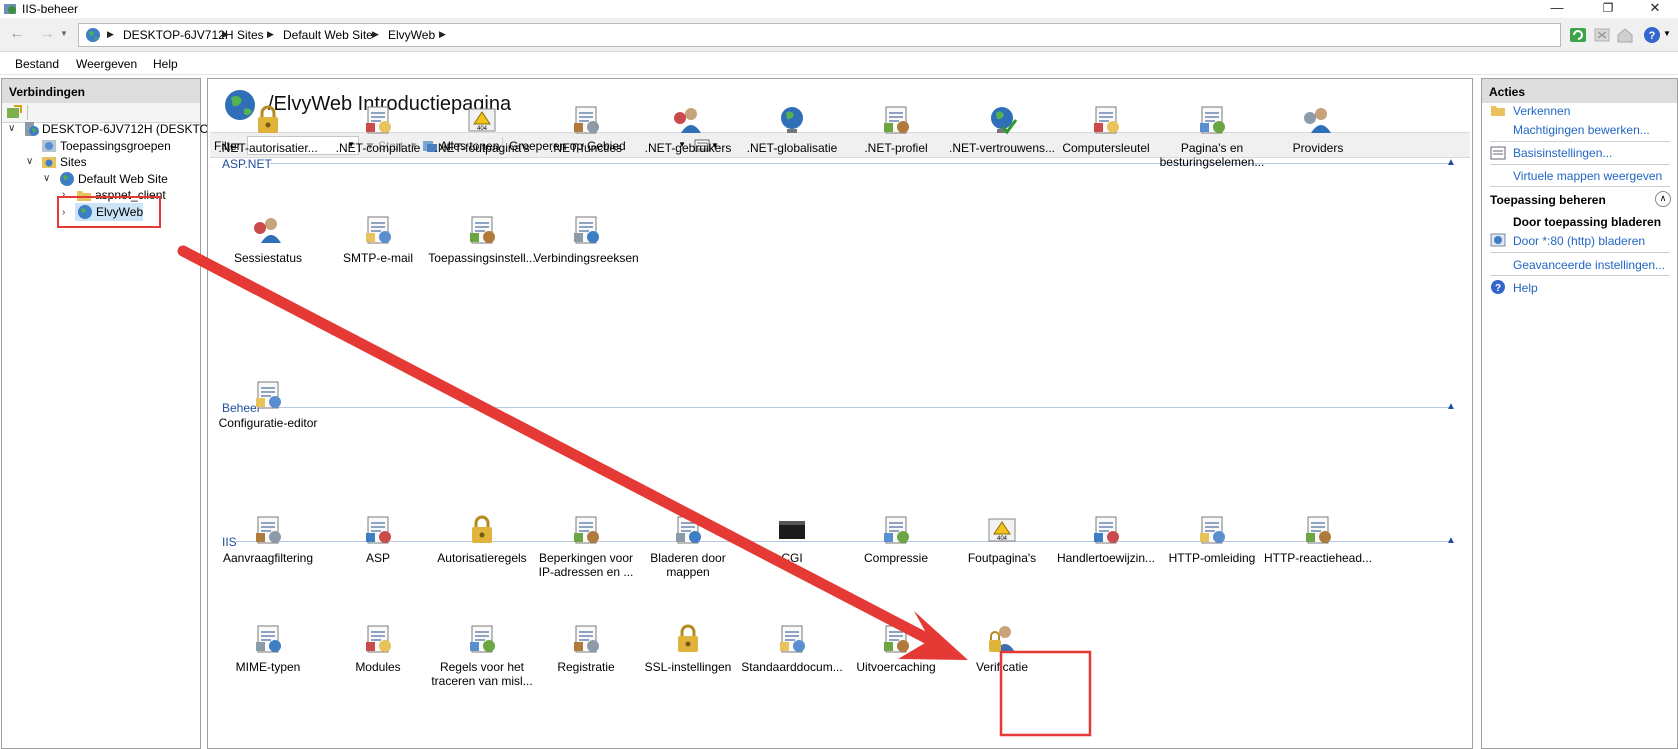  What do you see at coordinates (1212, 539) in the screenshot?
I see `feature-http-redirect: HTTP-omleiding` at bounding box center [1212, 539].